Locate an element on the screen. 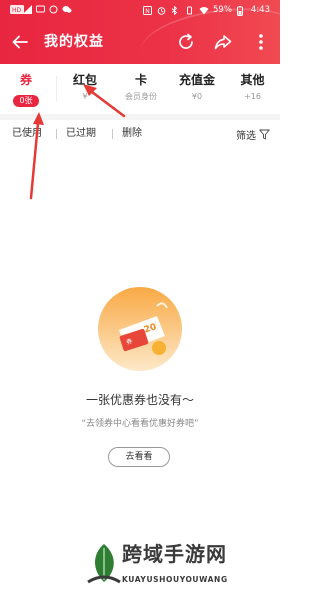 Image resolution: width=320 pixels, height=592 pixels. circle-status-icon is located at coordinates (53, 9).